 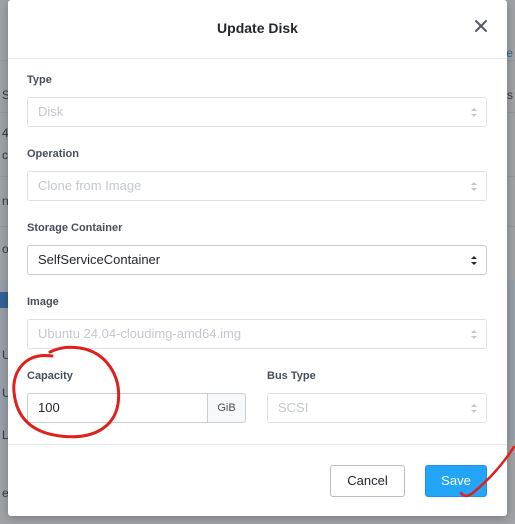 I want to click on image-select-value: Ubuntu 24.04-cloudimg-amd64.img, so click(x=140, y=333).